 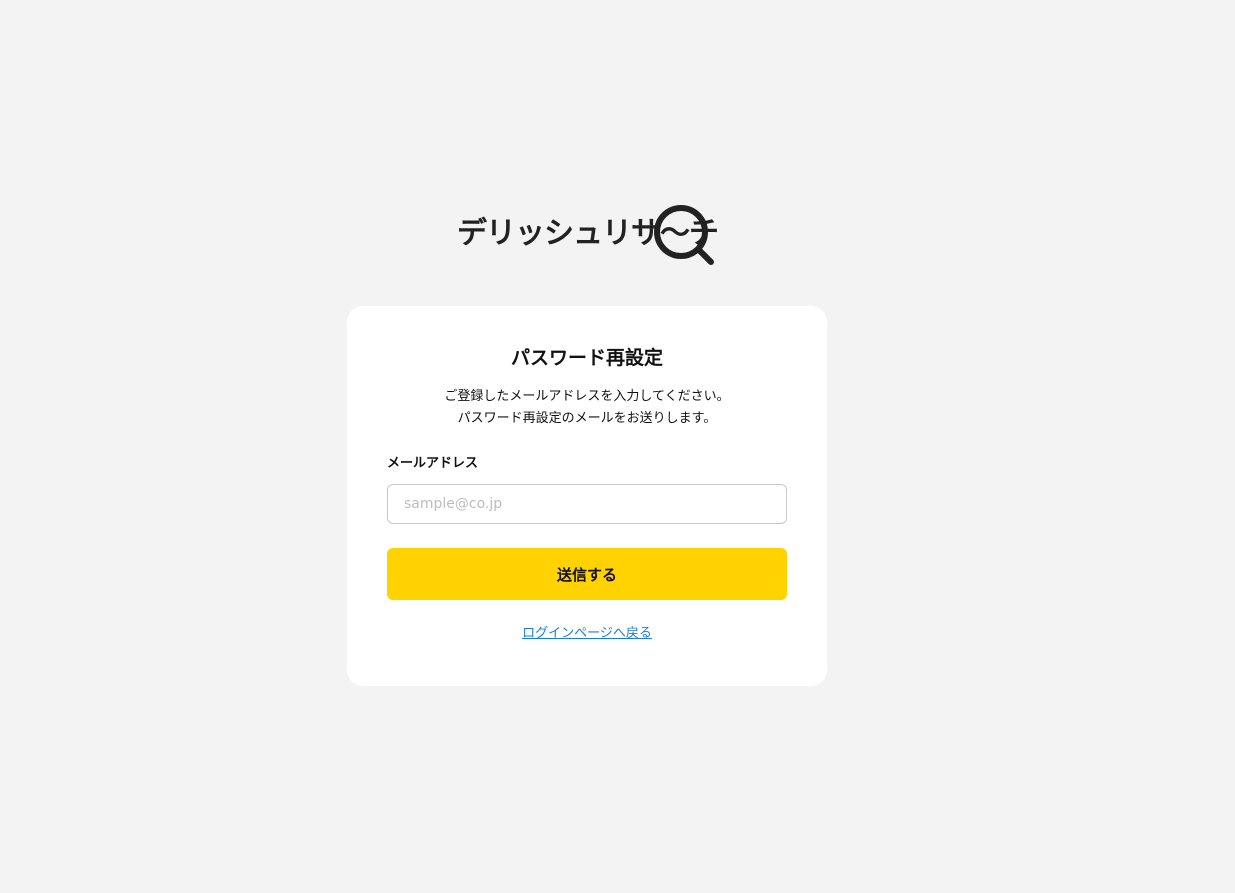 What do you see at coordinates (587, 418) in the screenshot?
I see `instructions-line-2: パスワード再設定のメールをお送りします。` at bounding box center [587, 418].